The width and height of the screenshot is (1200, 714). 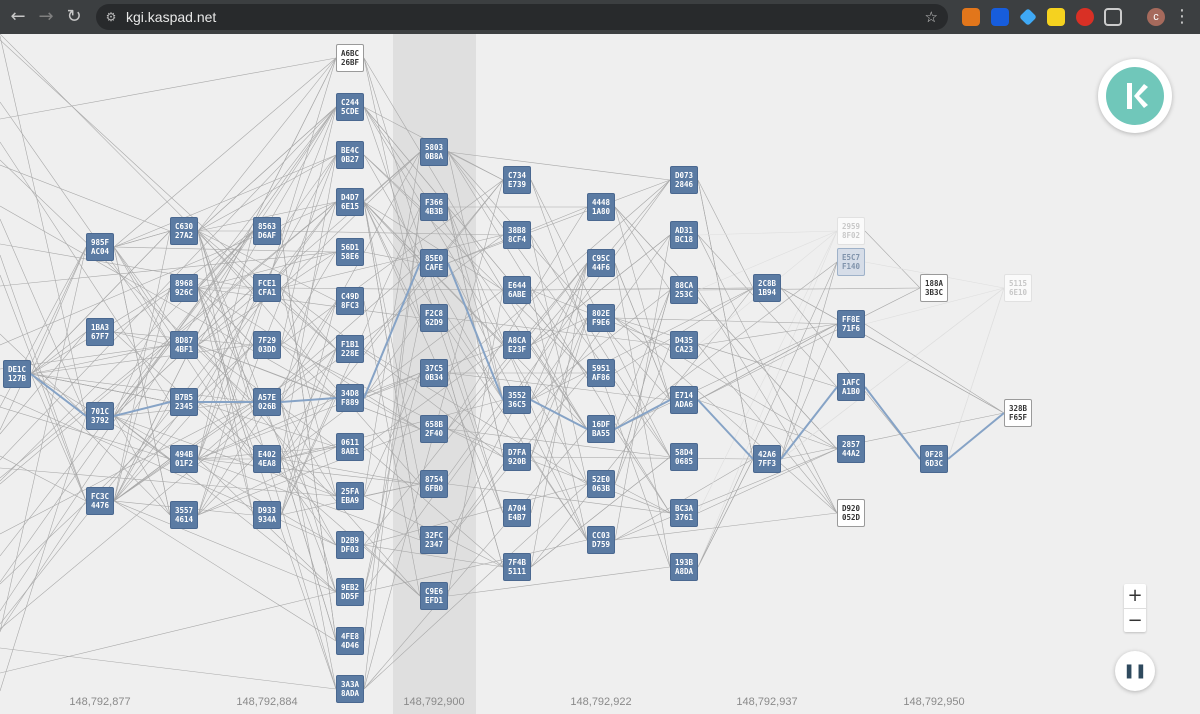 I want to click on block-node: 9EB2 DD5F, so click(x=350, y=592).